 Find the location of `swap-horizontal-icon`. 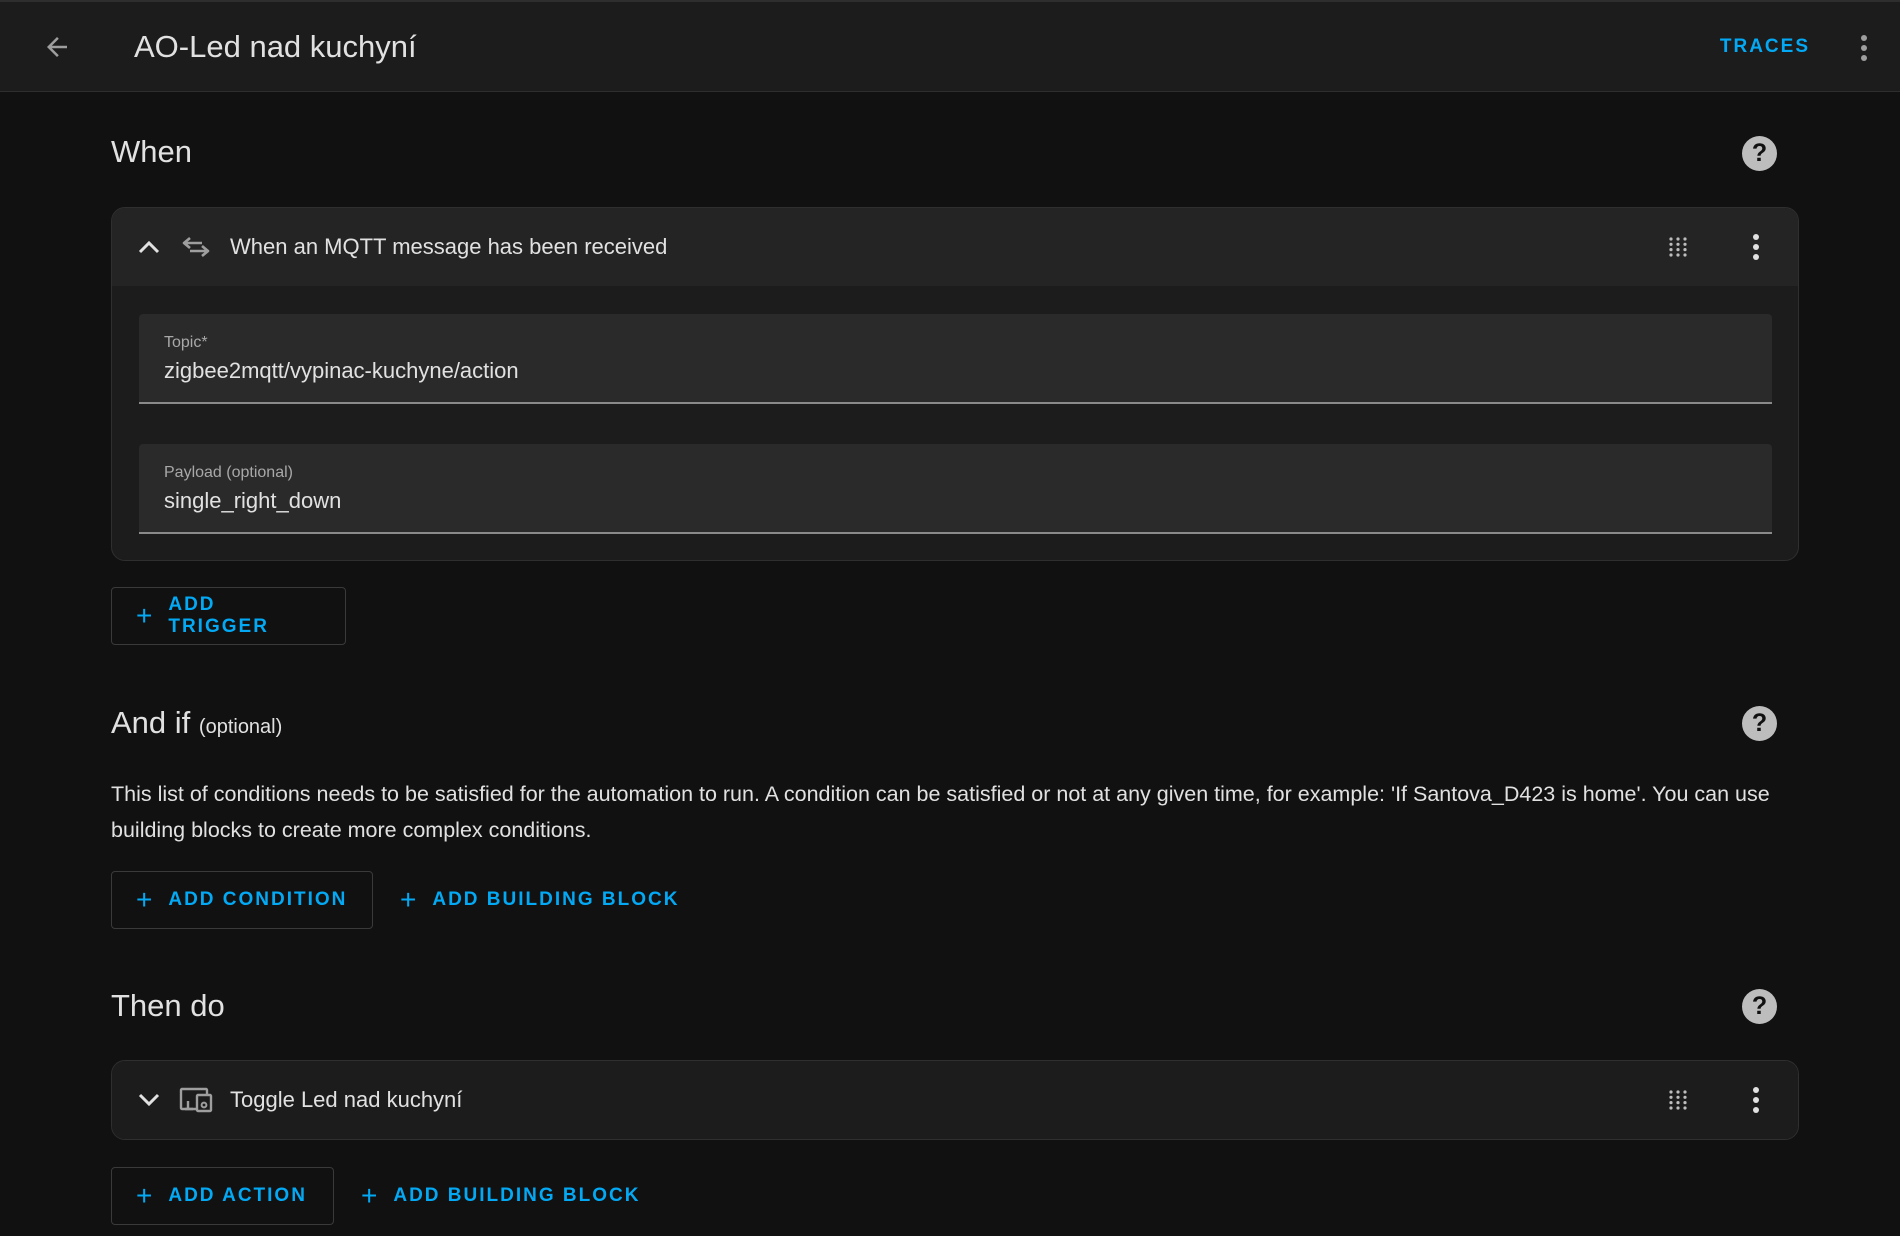

swap-horizontal-icon is located at coordinates (196, 247).